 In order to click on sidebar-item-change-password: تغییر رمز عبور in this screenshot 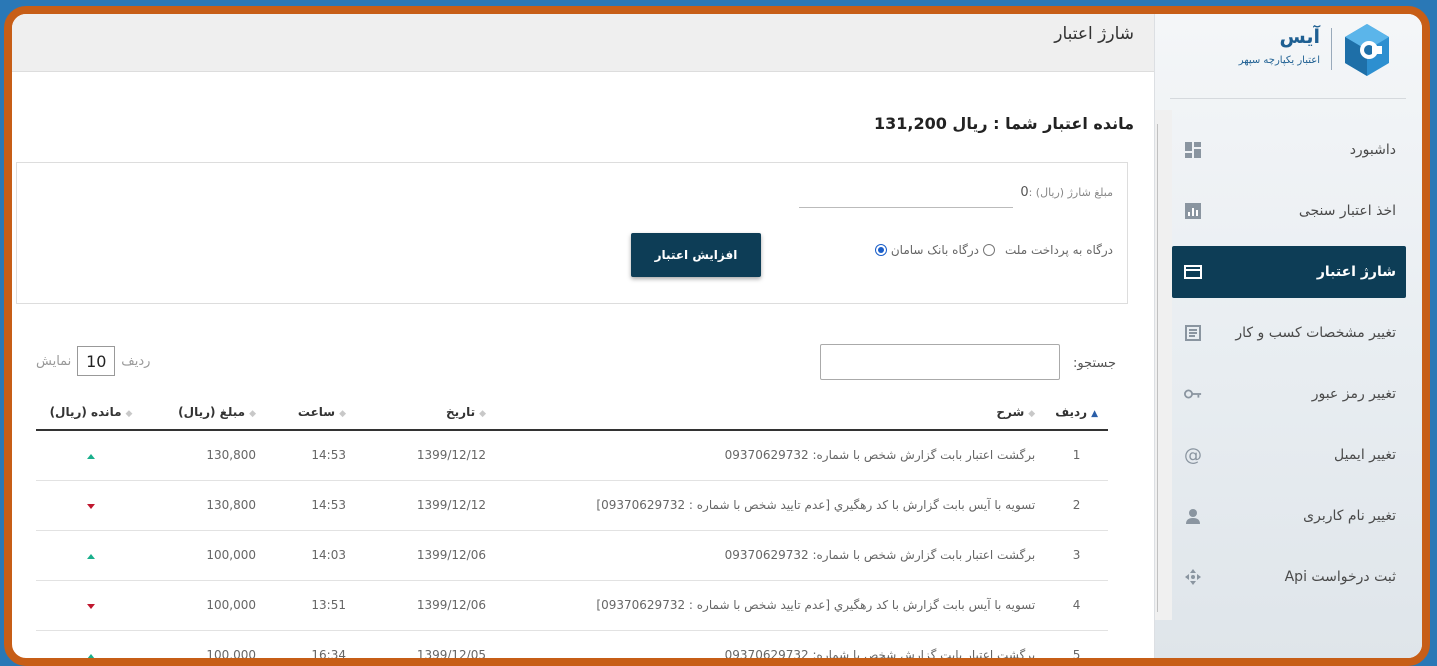, I will do `click(1289, 394)`.